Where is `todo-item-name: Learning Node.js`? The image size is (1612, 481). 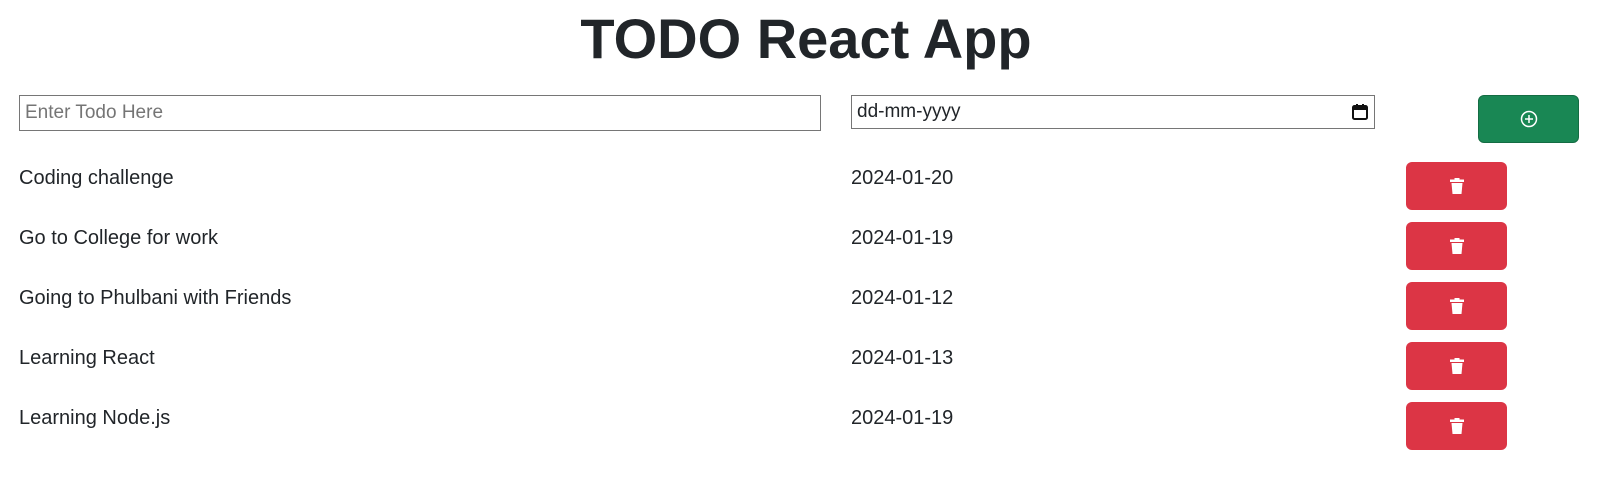 todo-item-name: Learning Node.js is located at coordinates (95, 418).